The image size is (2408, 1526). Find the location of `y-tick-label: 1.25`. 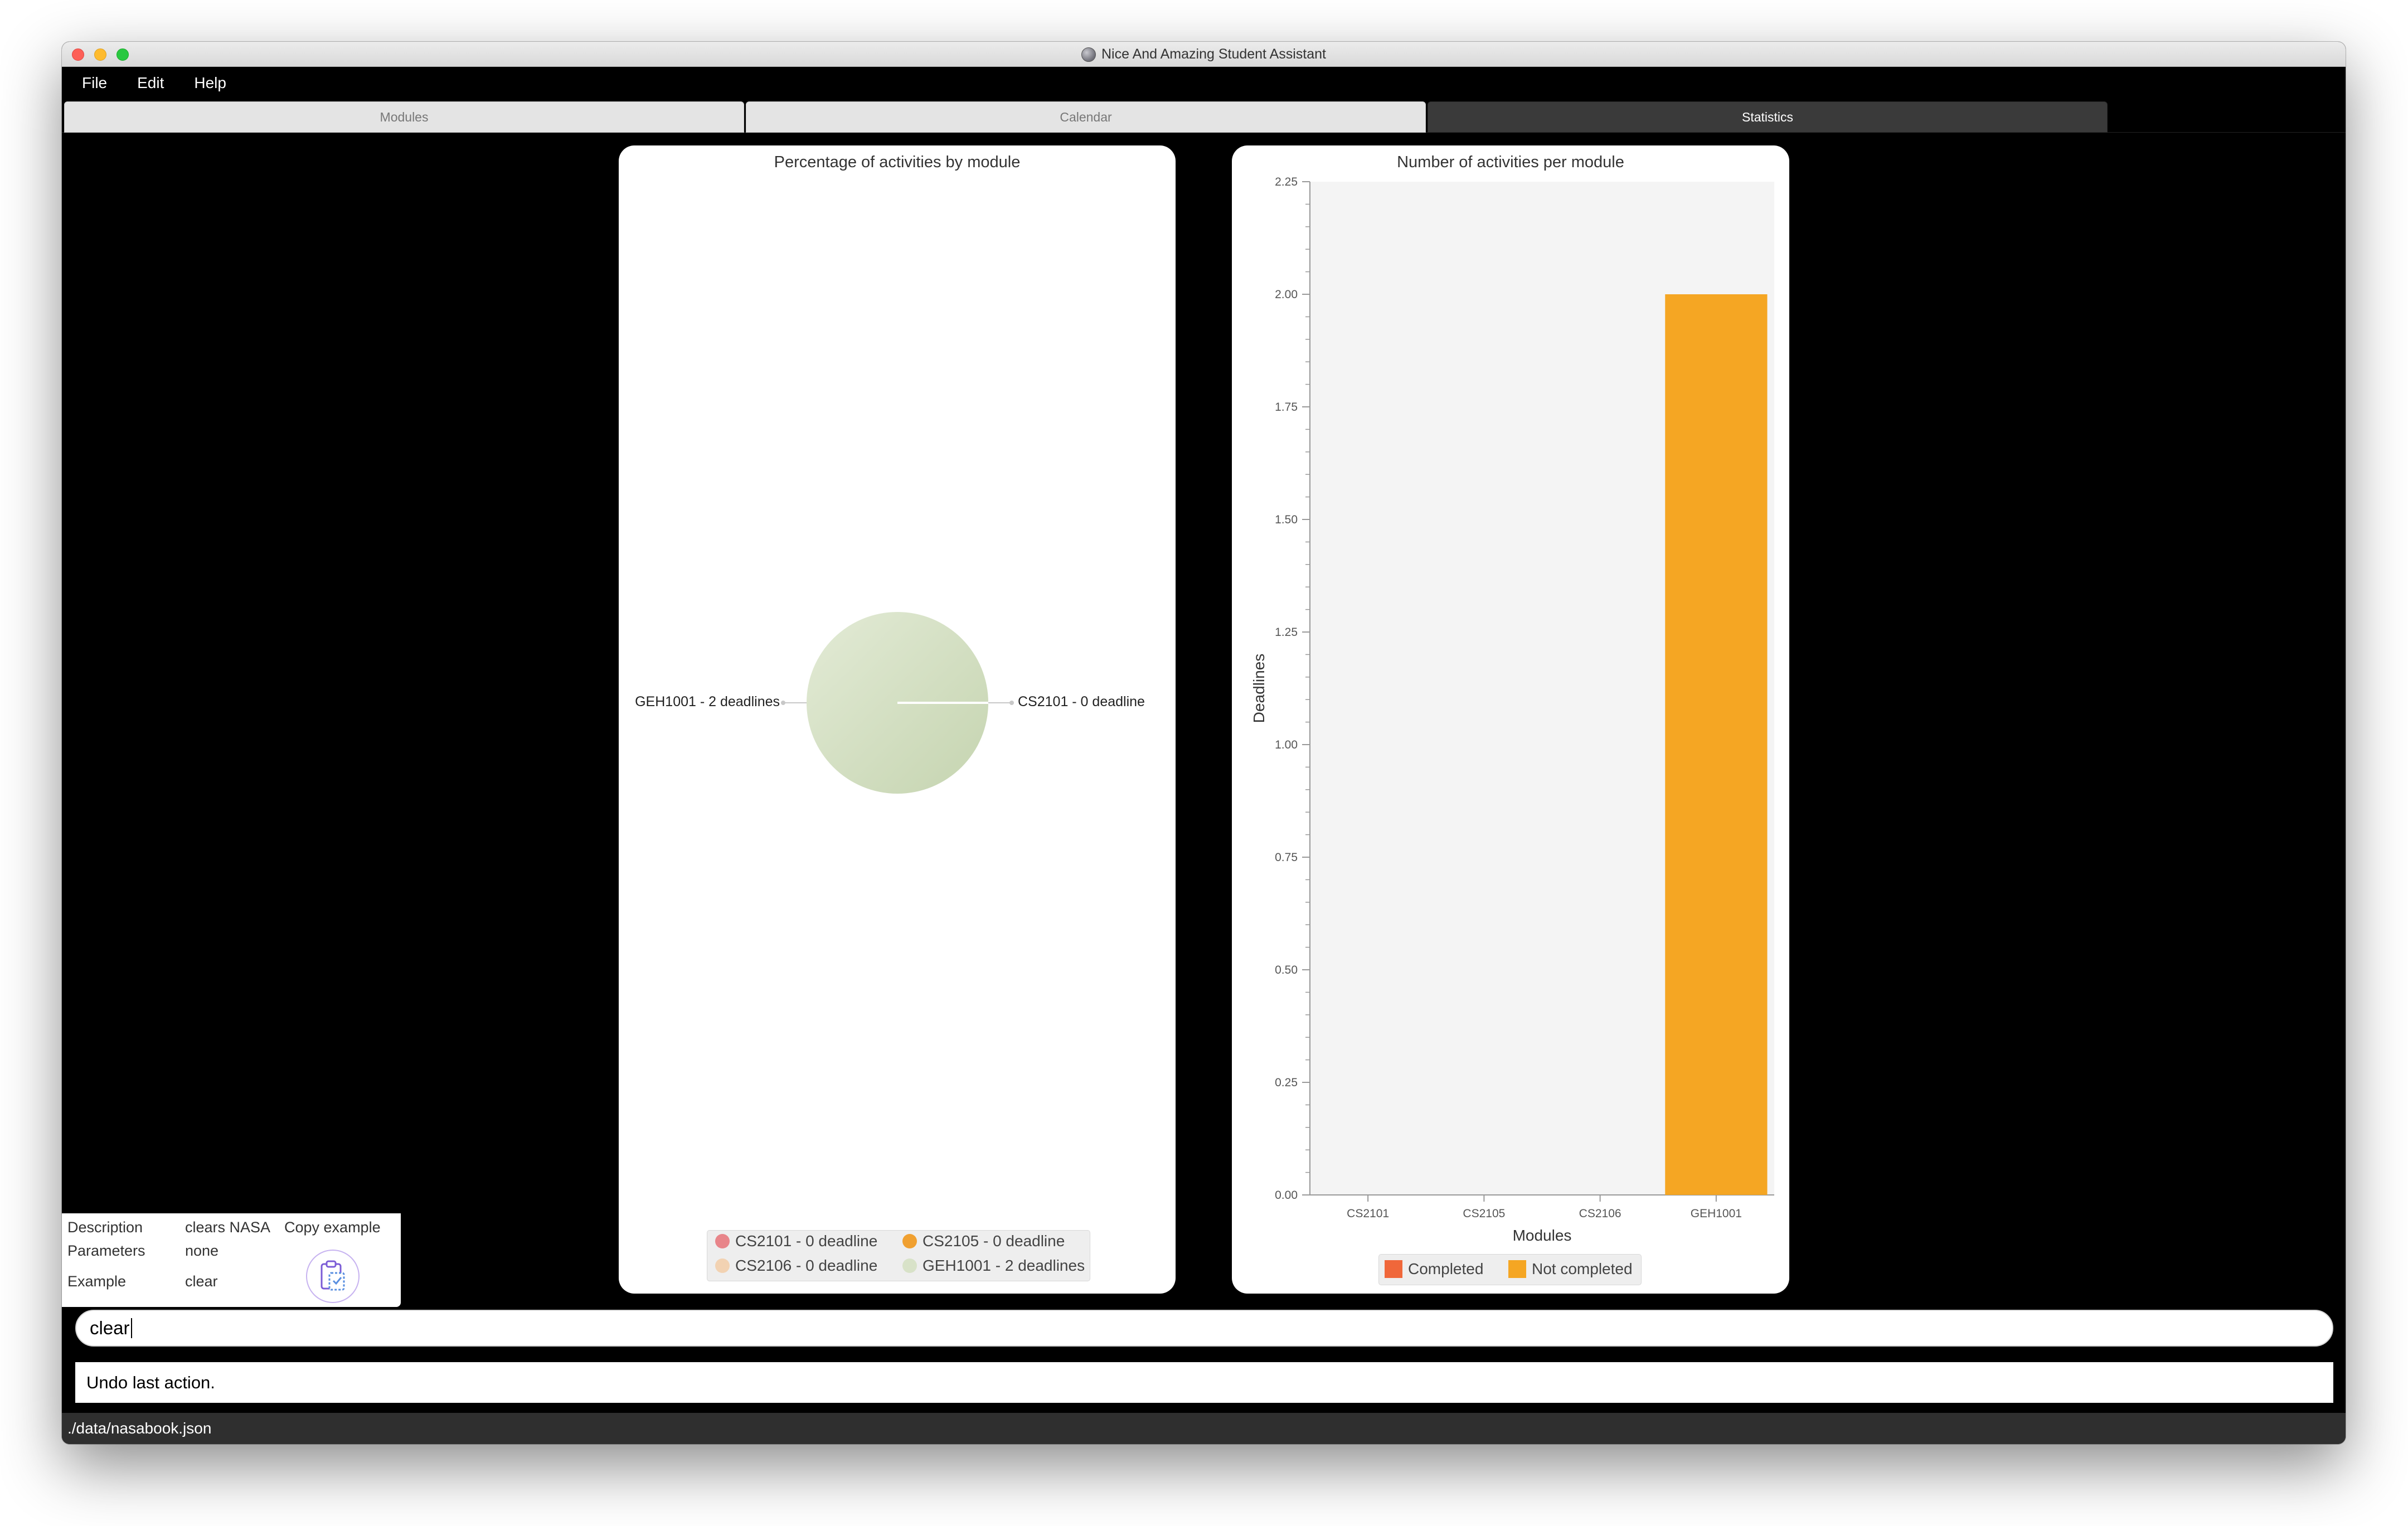

y-tick-label: 1.25 is located at coordinates (1287, 632).